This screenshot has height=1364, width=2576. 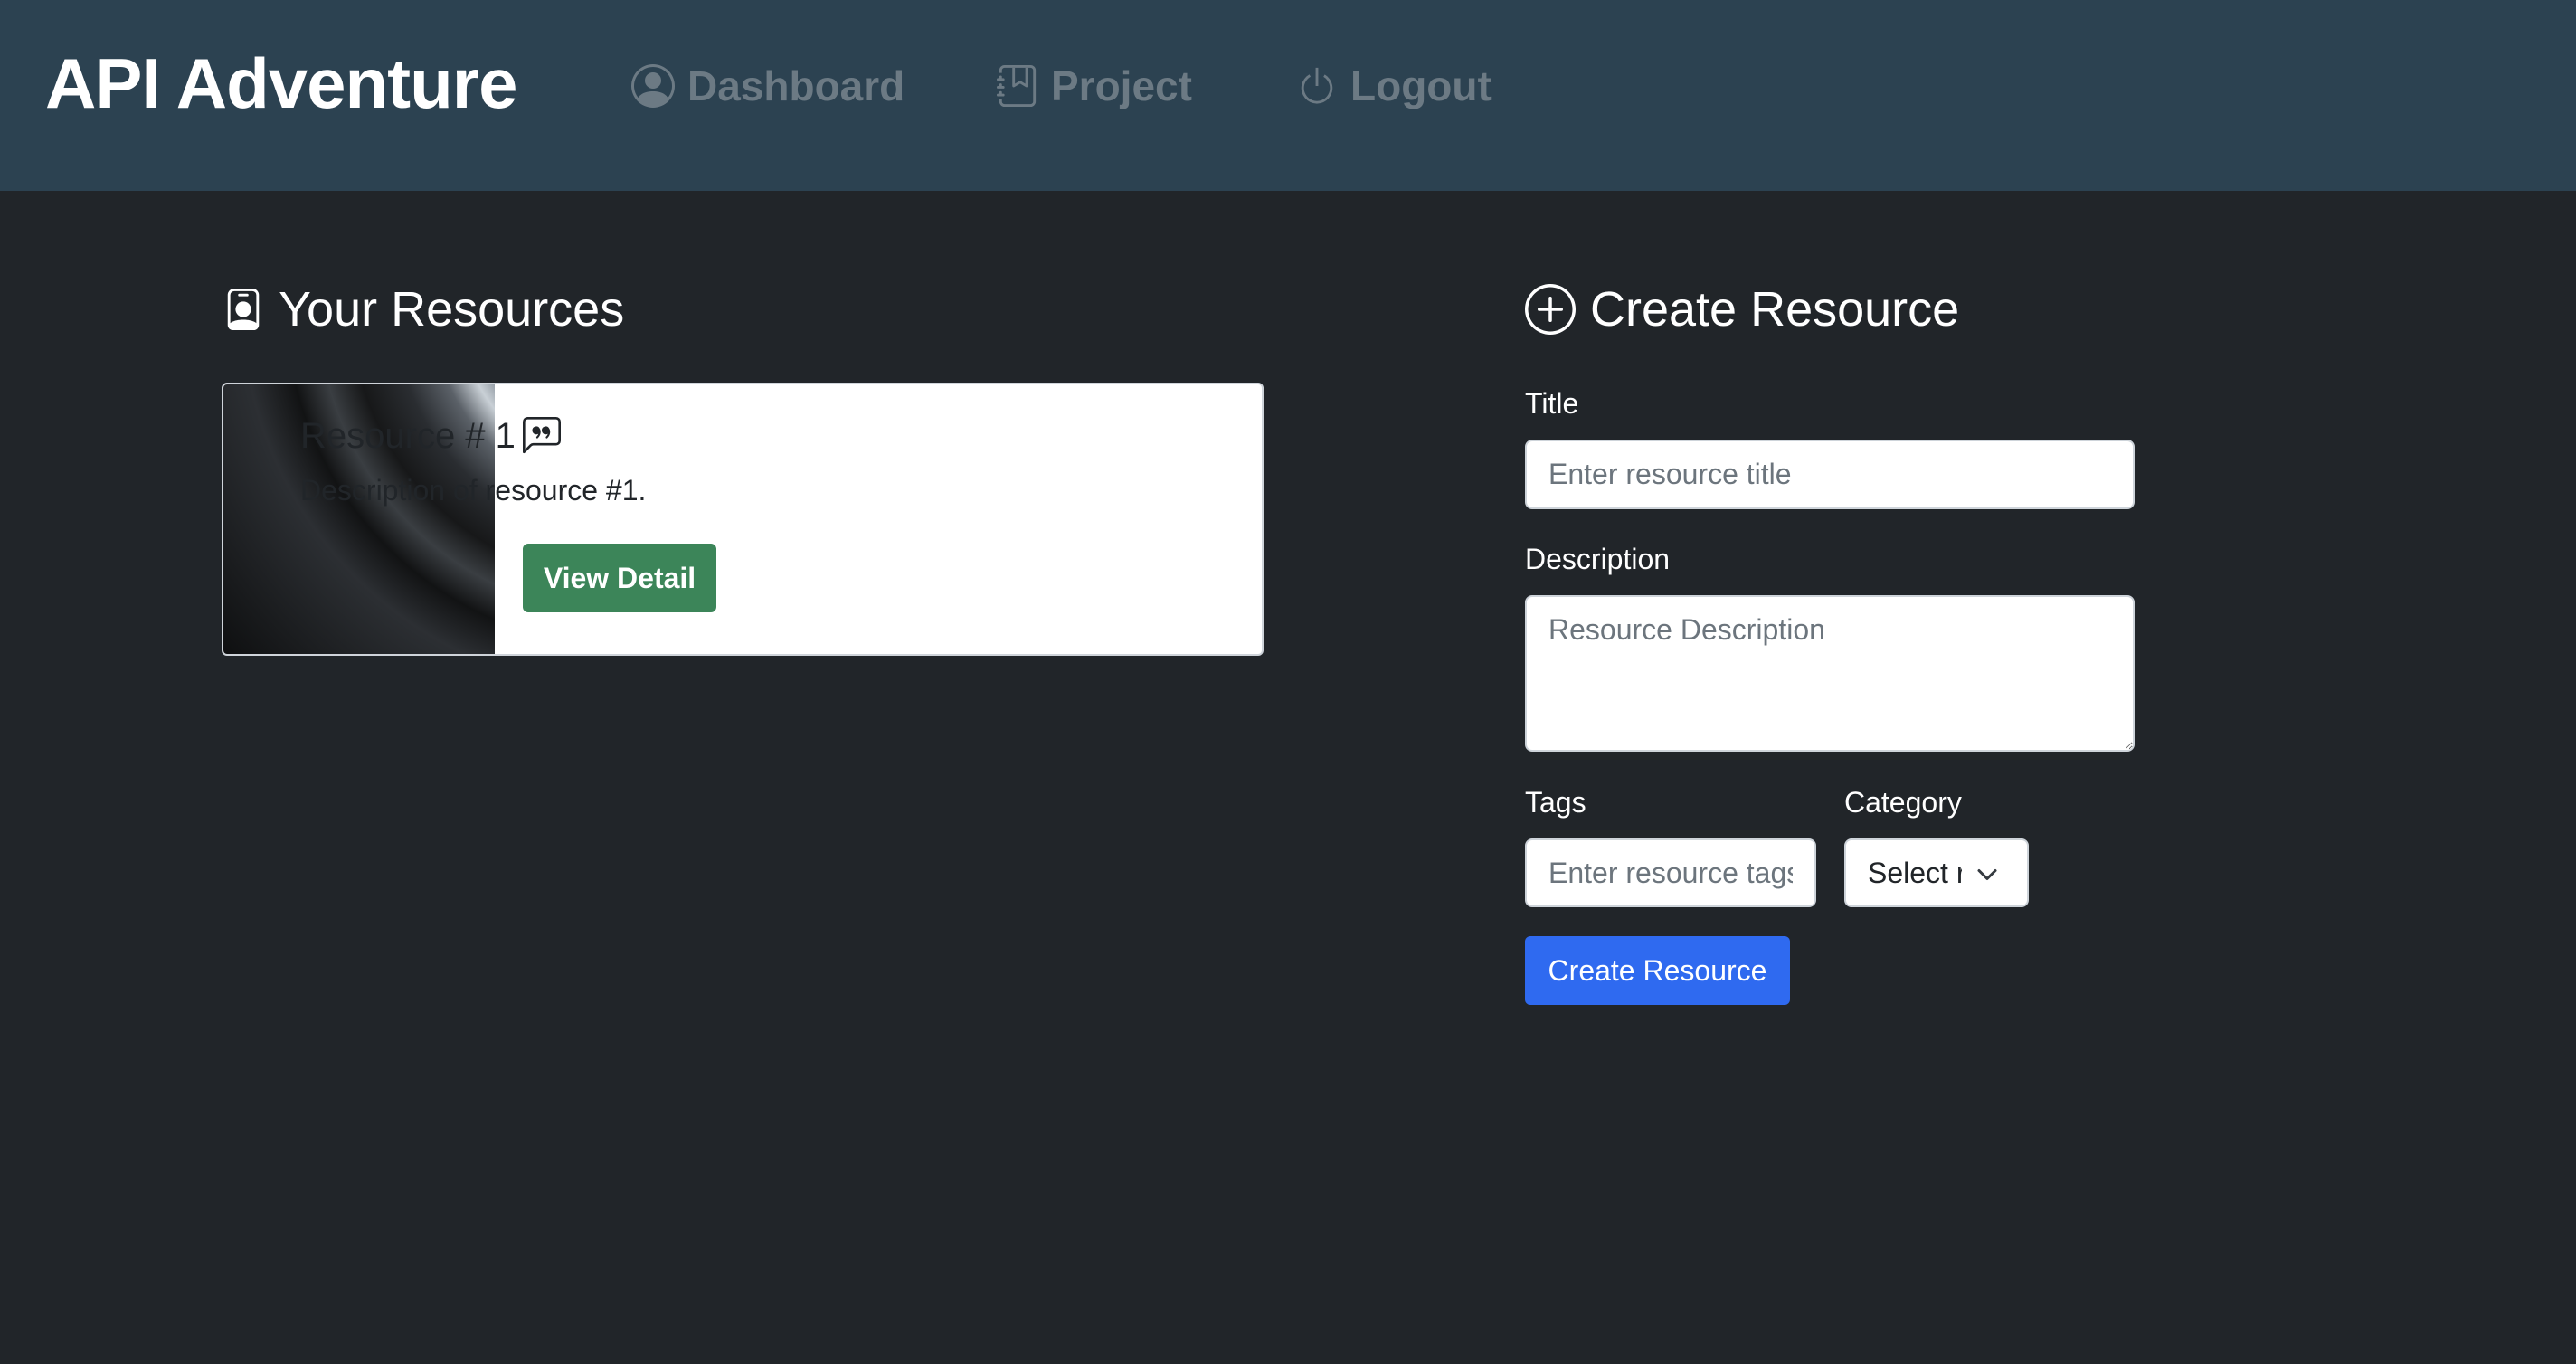 What do you see at coordinates (1288, 95) in the screenshot?
I see `navbar: API Adventure Dashboard Project Logout` at bounding box center [1288, 95].